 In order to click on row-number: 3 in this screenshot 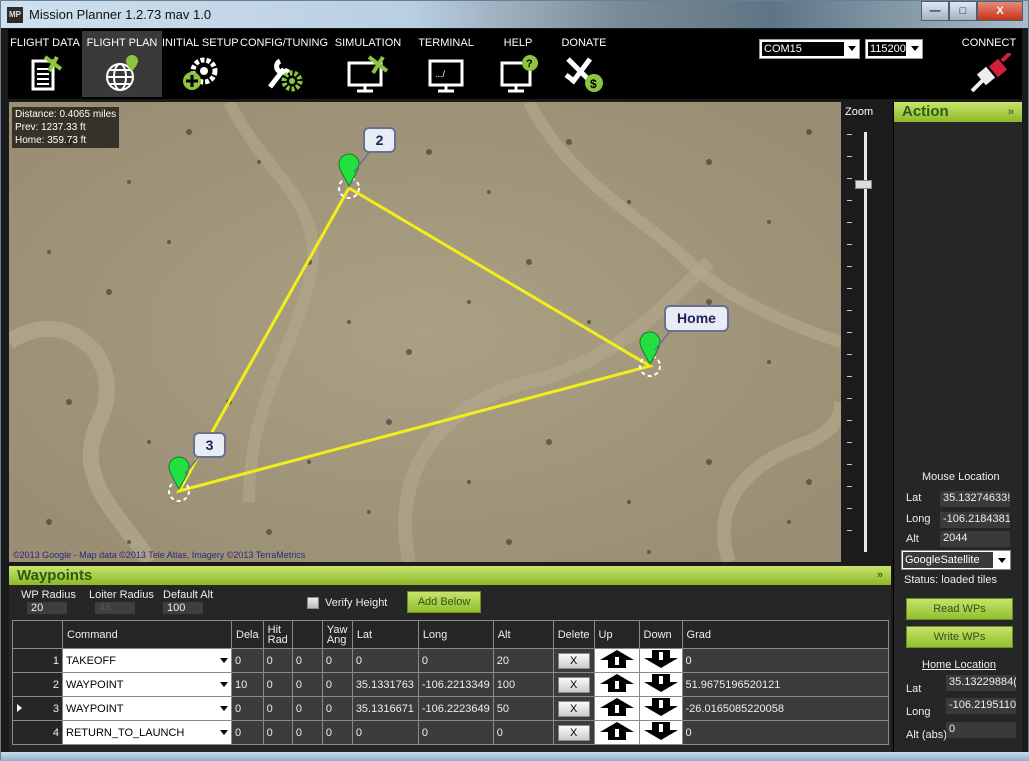, I will do `click(37, 708)`.